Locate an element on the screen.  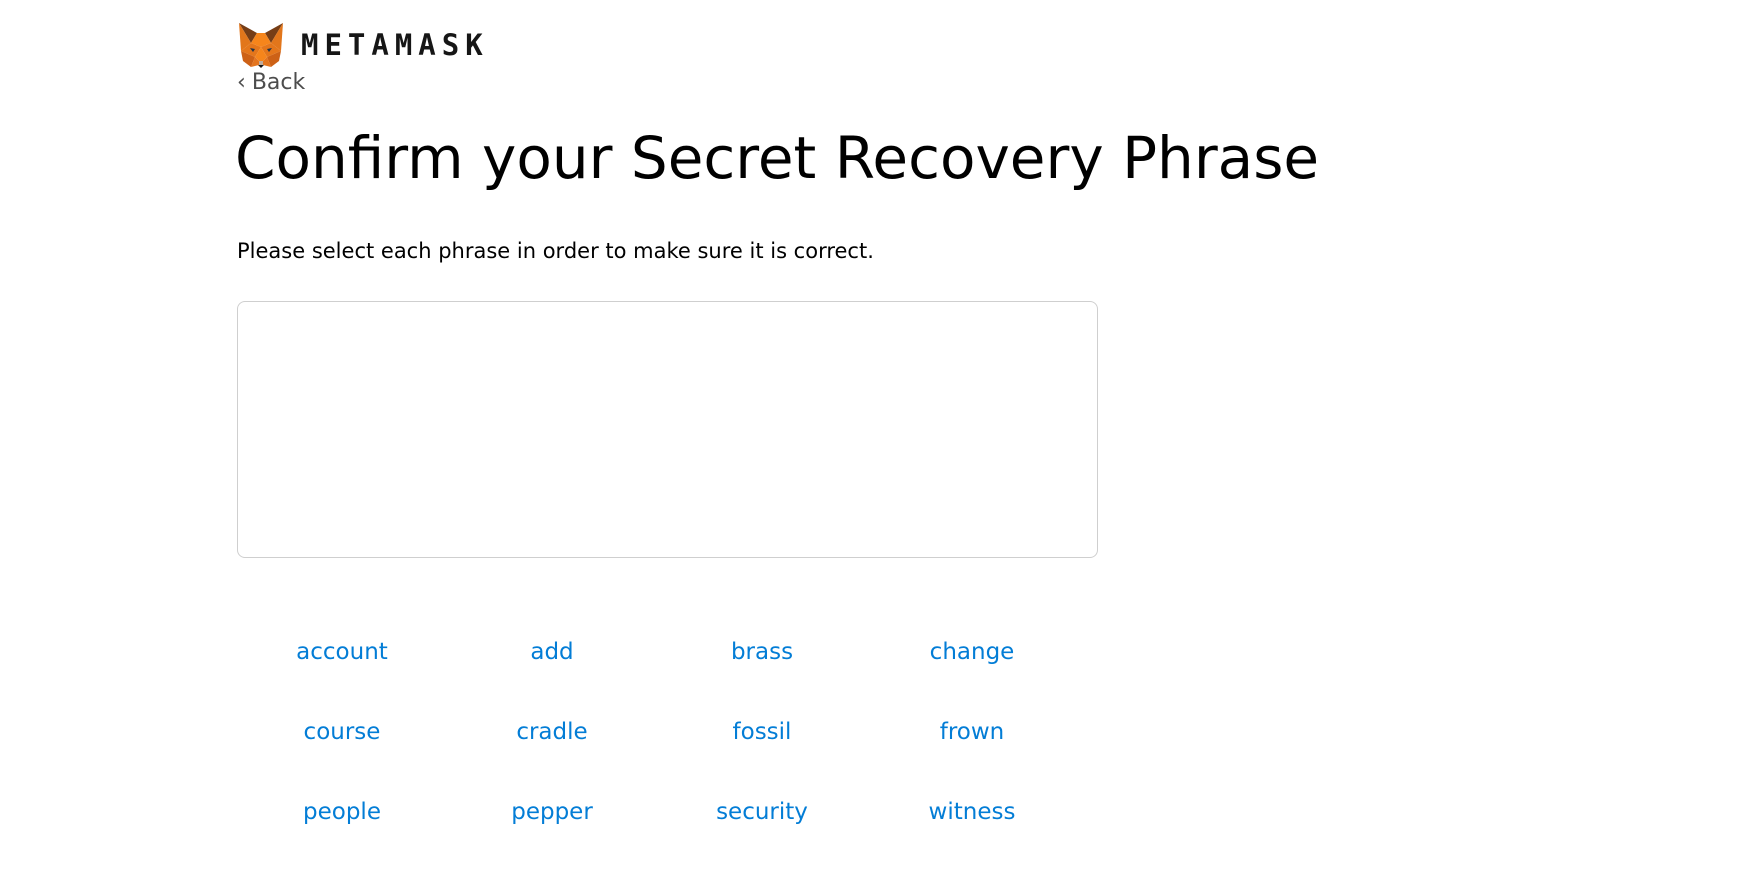
word-option: pepper is located at coordinates (552, 815).